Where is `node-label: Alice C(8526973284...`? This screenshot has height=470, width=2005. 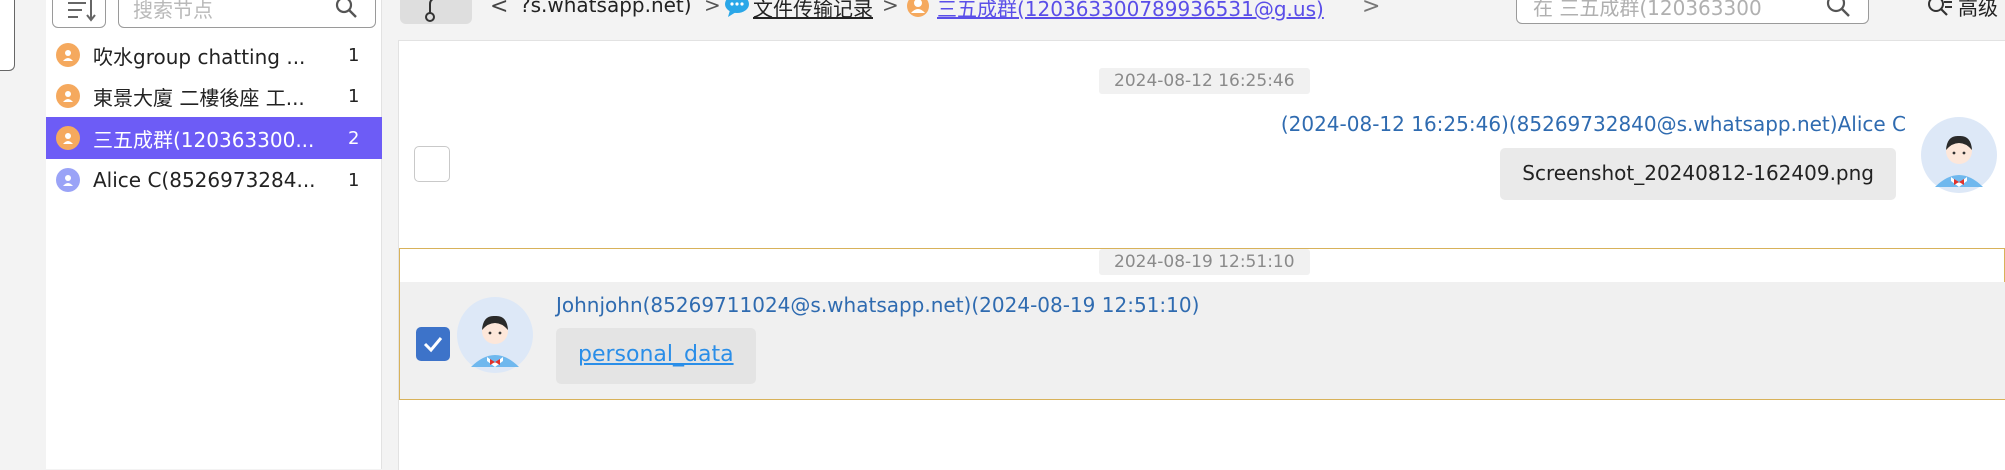
node-label: Alice C(8526973284... is located at coordinates (204, 180).